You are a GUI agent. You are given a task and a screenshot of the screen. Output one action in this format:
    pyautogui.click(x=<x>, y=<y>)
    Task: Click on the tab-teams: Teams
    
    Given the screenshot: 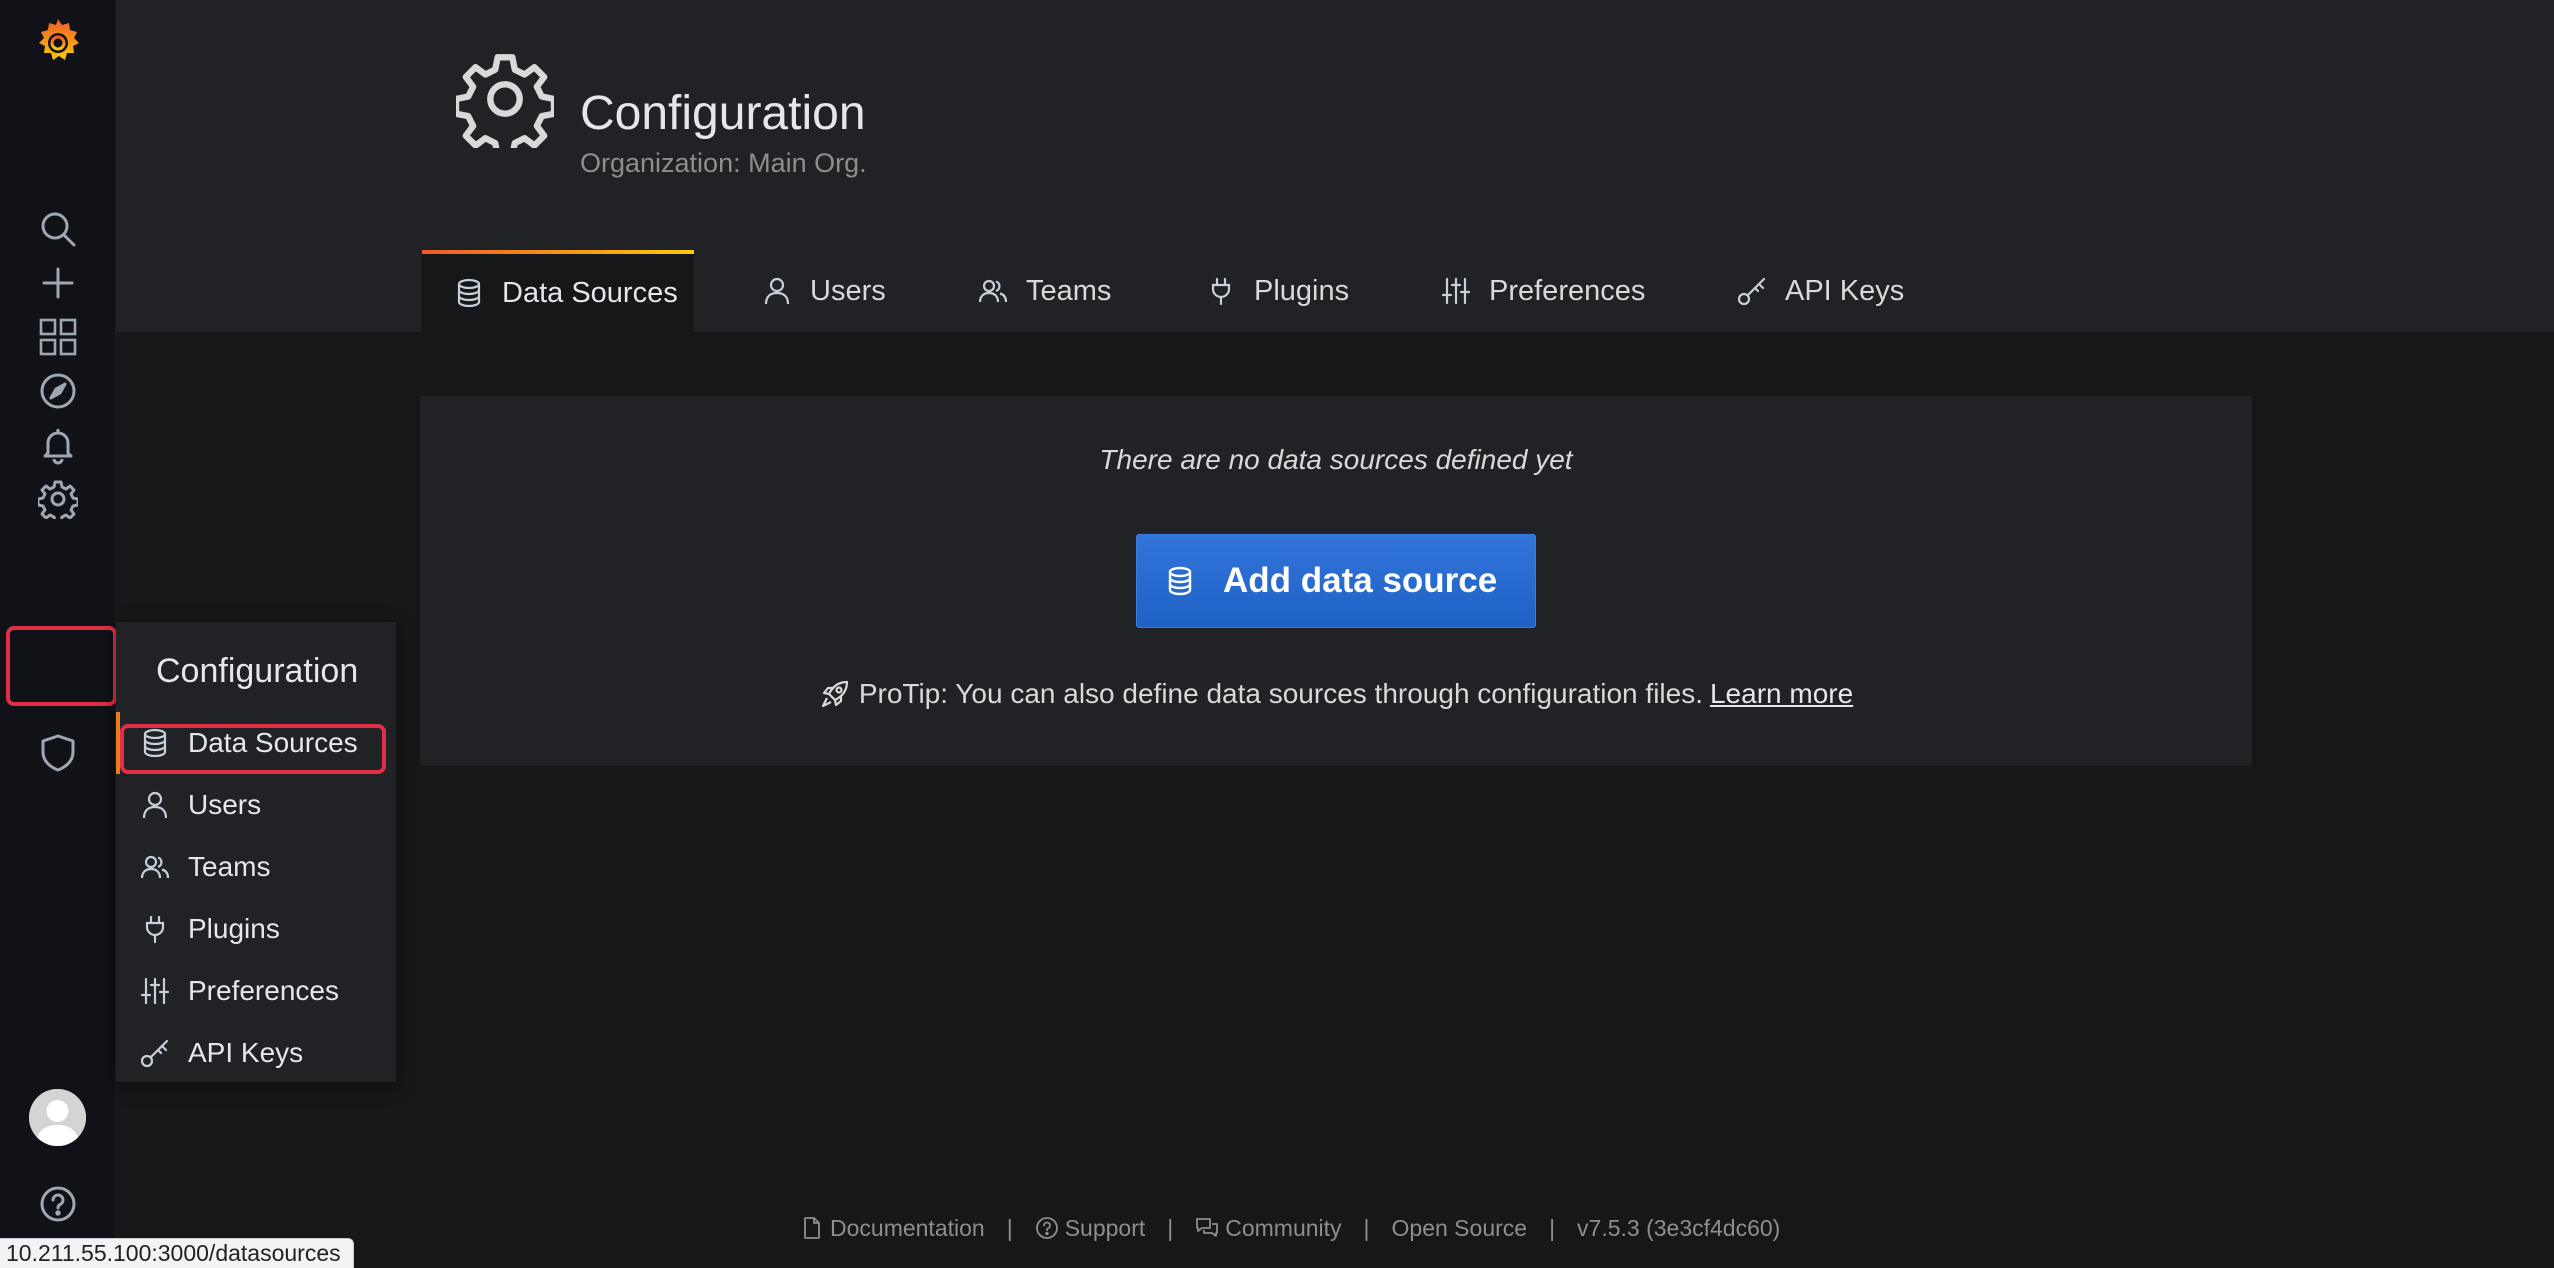 What is the action you would take?
    pyautogui.click(x=1044, y=291)
    